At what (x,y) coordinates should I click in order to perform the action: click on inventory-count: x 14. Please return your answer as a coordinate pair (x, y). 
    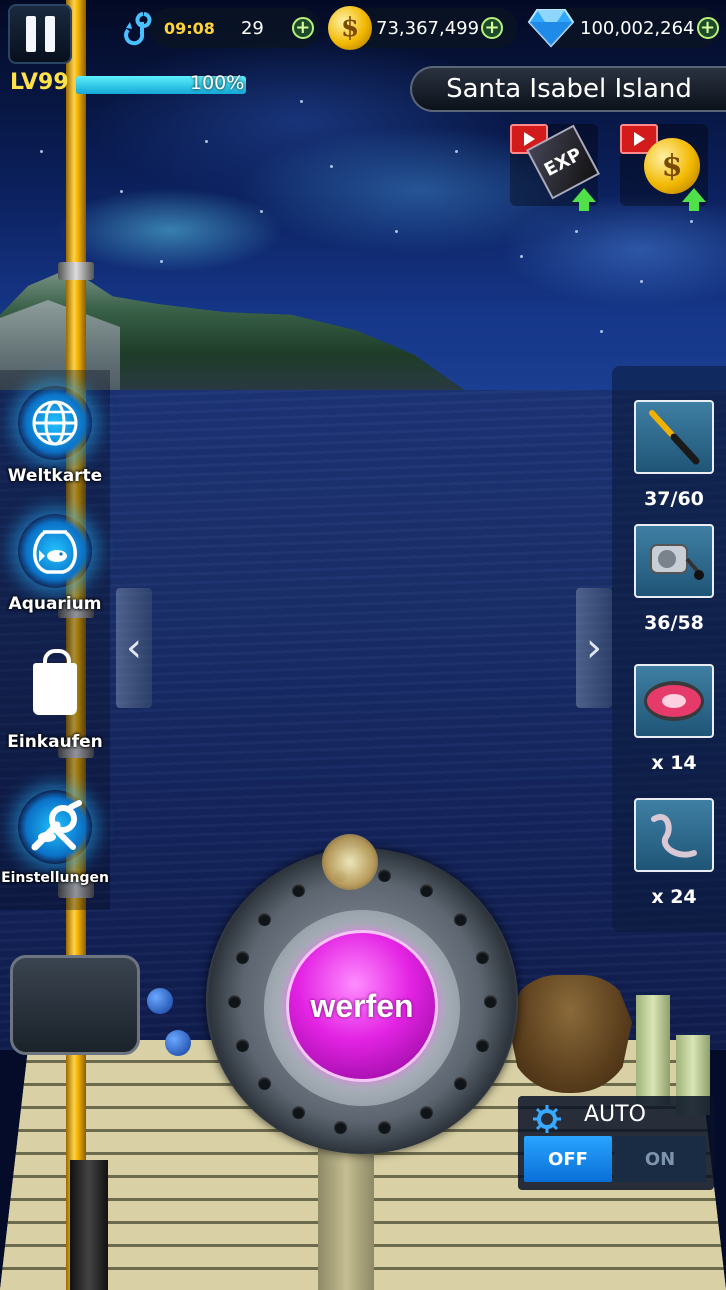
    Looking at the image, I should click on (674, 763).